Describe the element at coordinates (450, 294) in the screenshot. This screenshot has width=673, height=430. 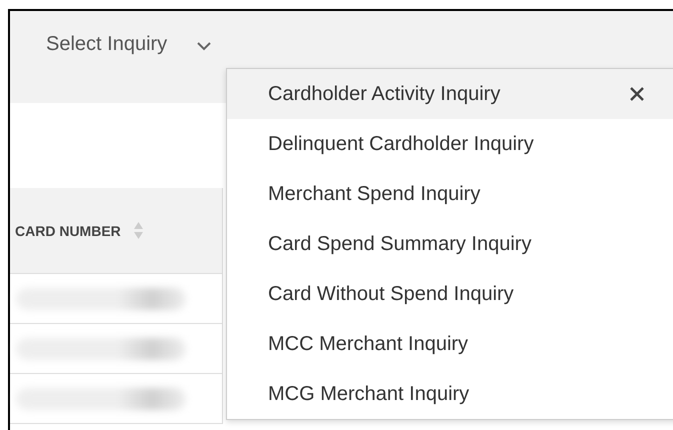
I see `menu-item: Card Without Spend Inquiry` at that location.